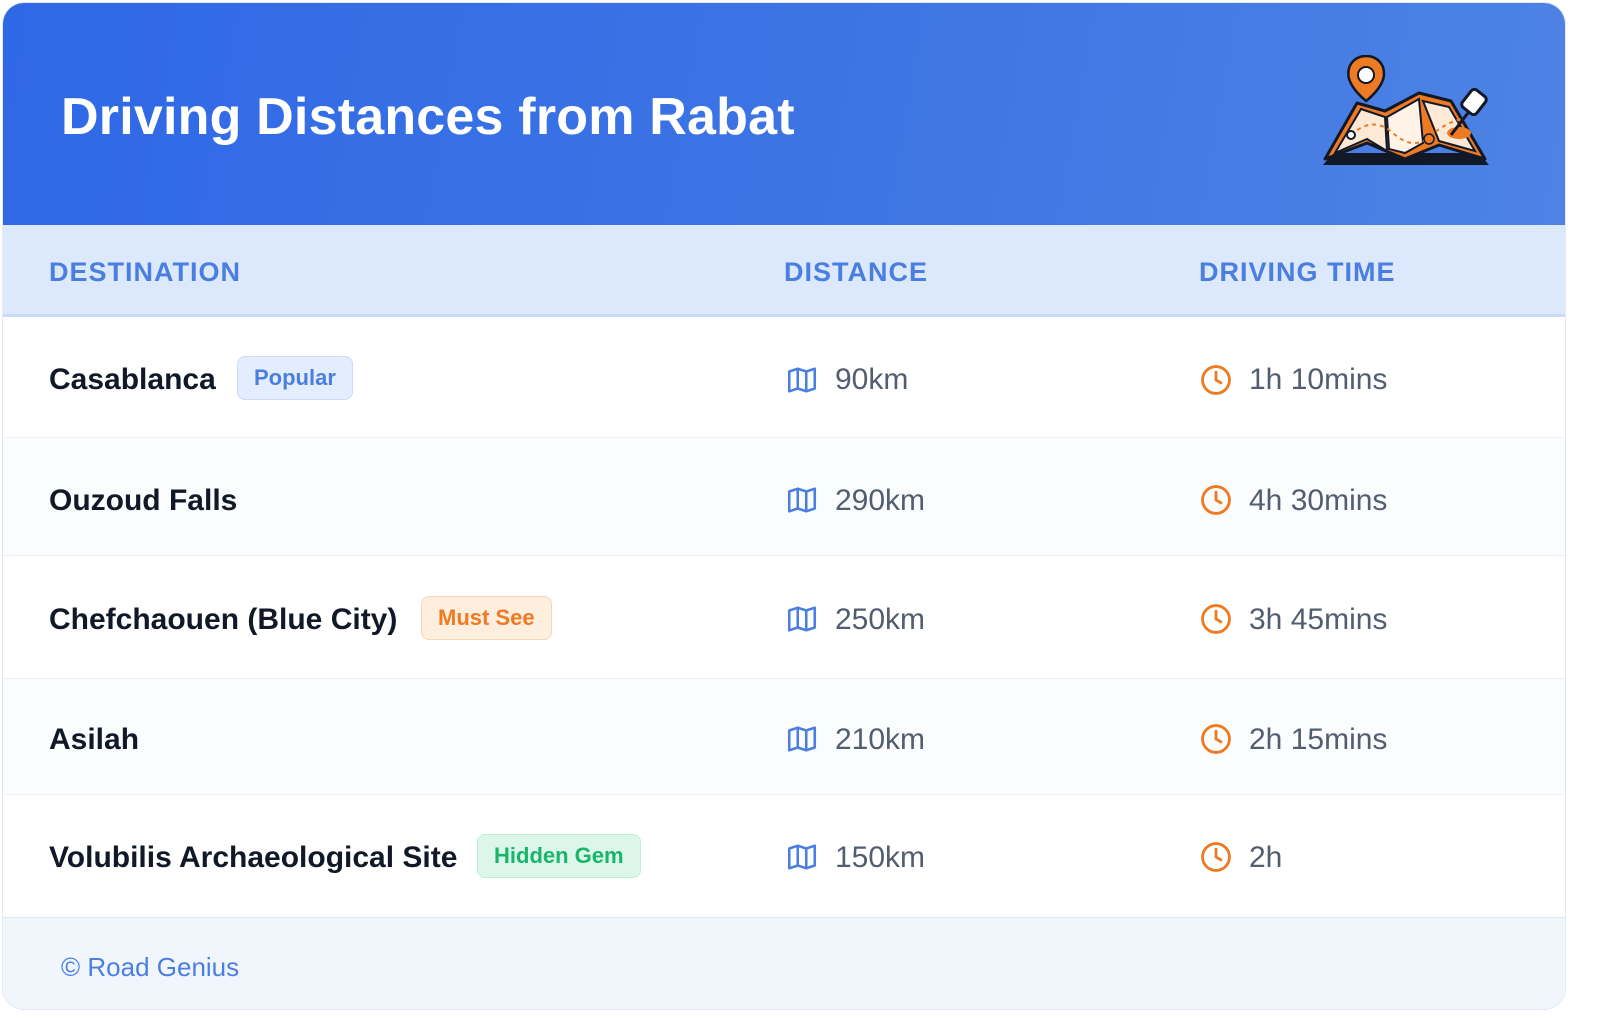 The height and width of the screenshot is (1034, 1604). I want to click on table-row: Asilah 210km 2h 15mins, so click(784, 737).